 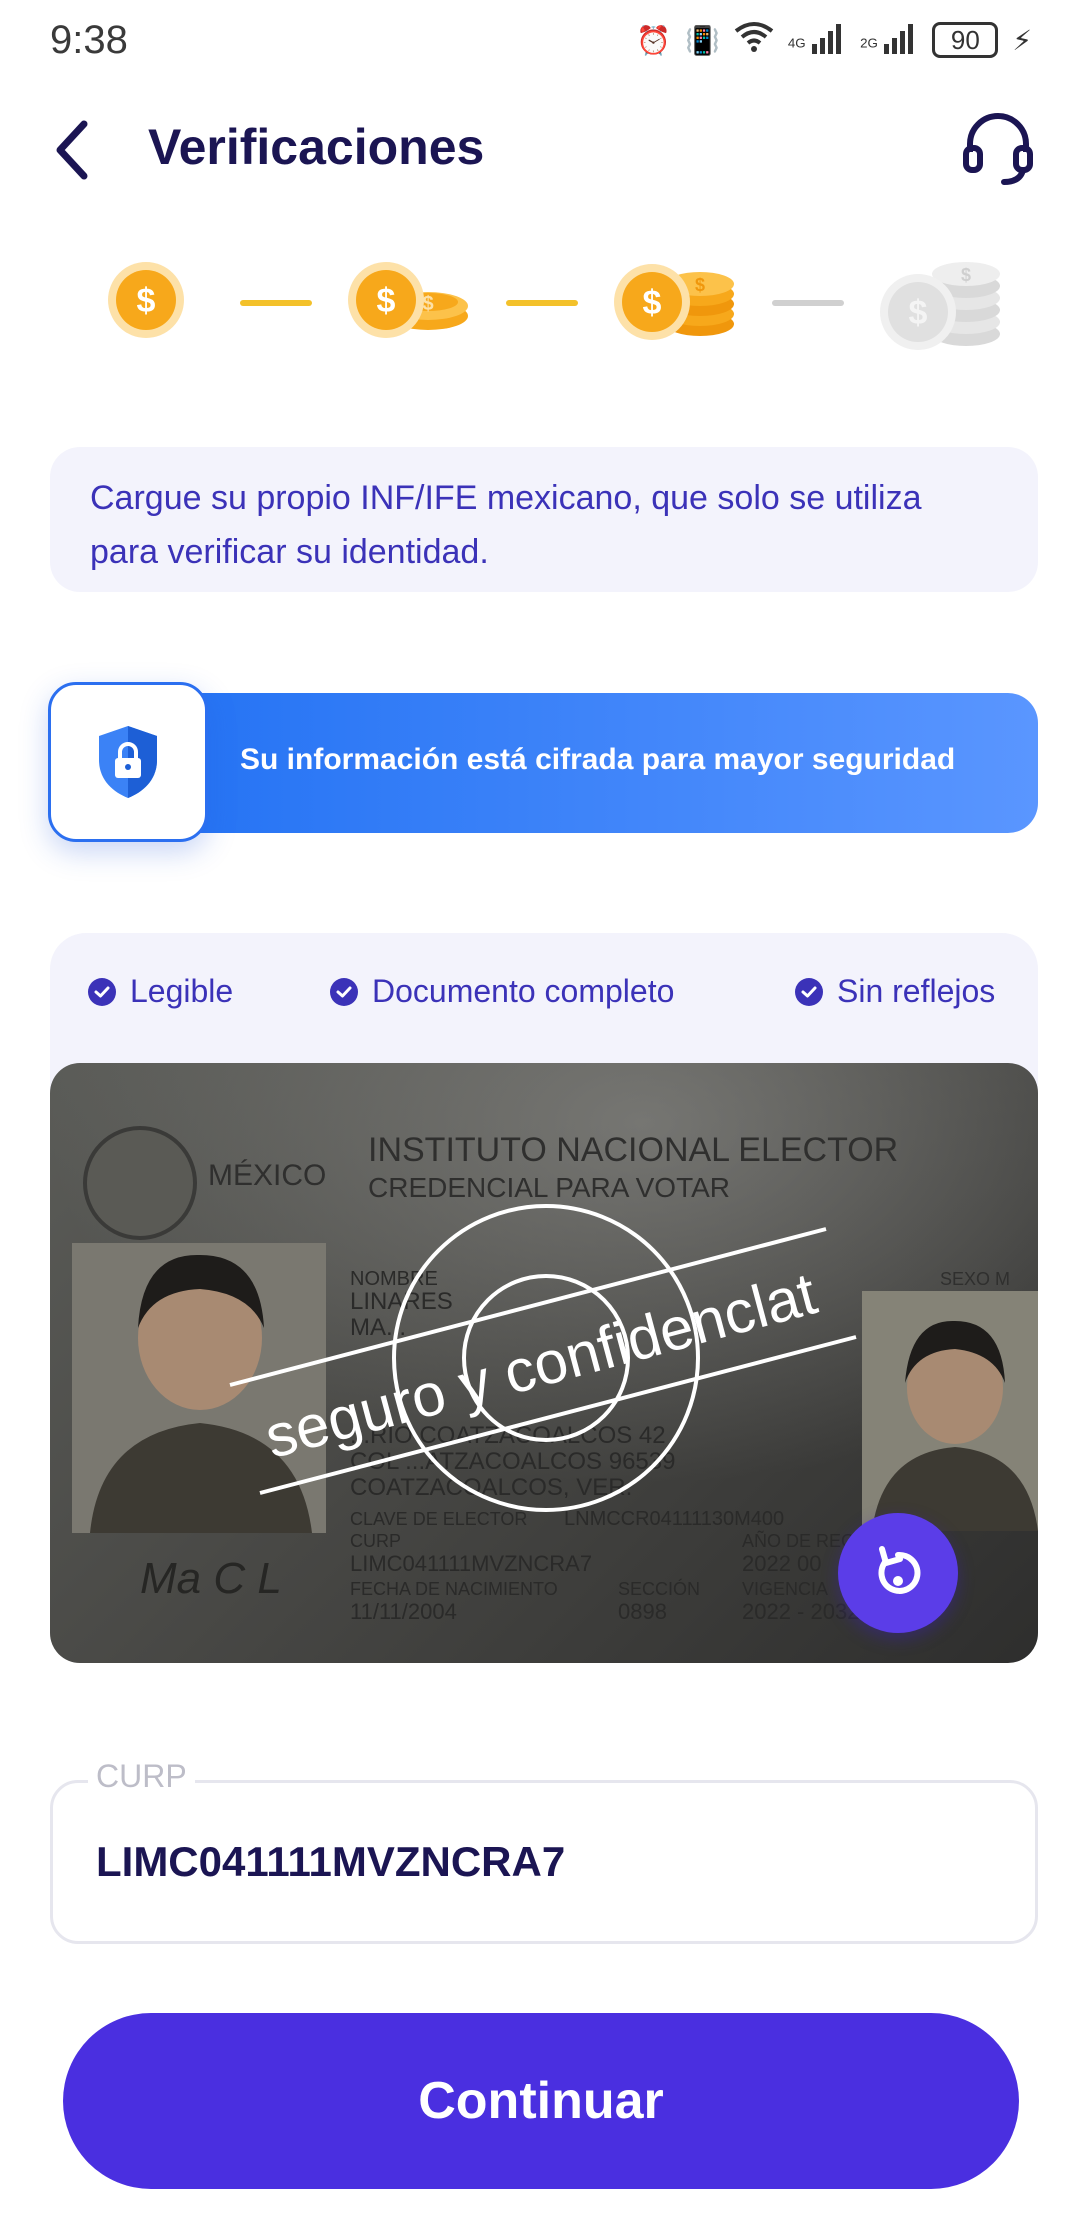 What do you see at coordinates (471, 1563) in the screenshot?
I see `id-curp-value: LIMC041111MVZNCRA7` at bounding box center [471, 1563].